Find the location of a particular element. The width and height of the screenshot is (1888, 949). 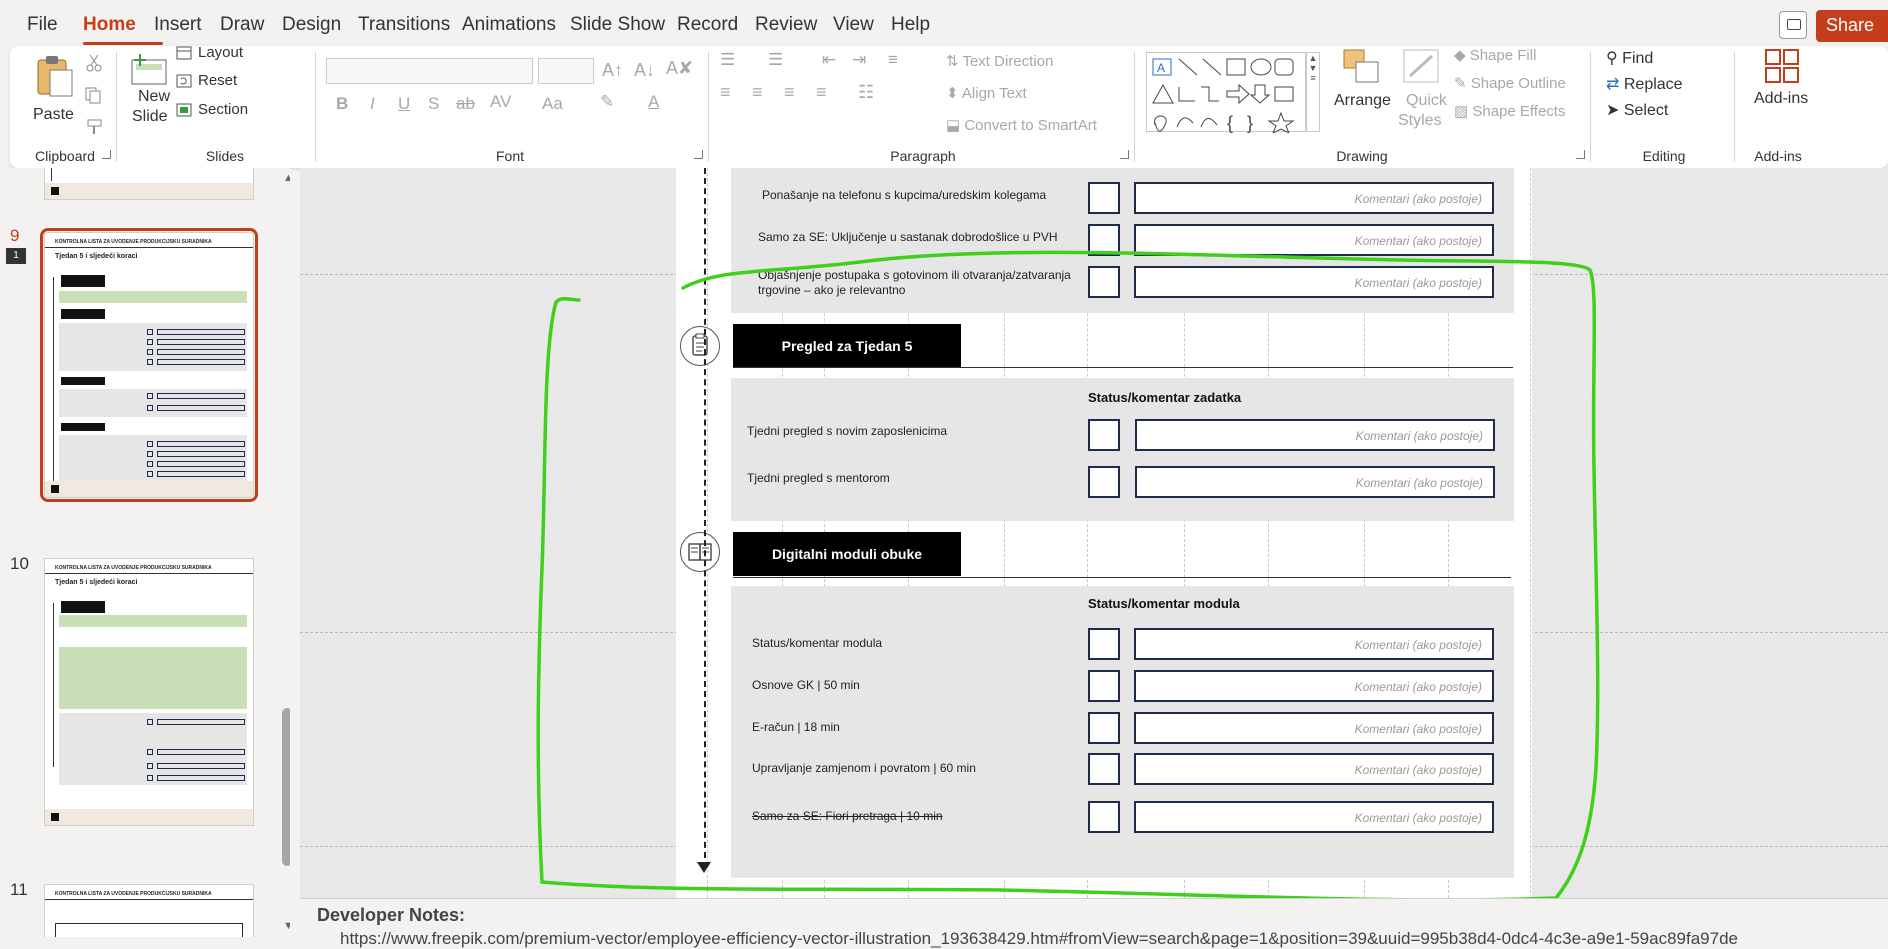

thumb-footer is located at coordinates (149, 817).